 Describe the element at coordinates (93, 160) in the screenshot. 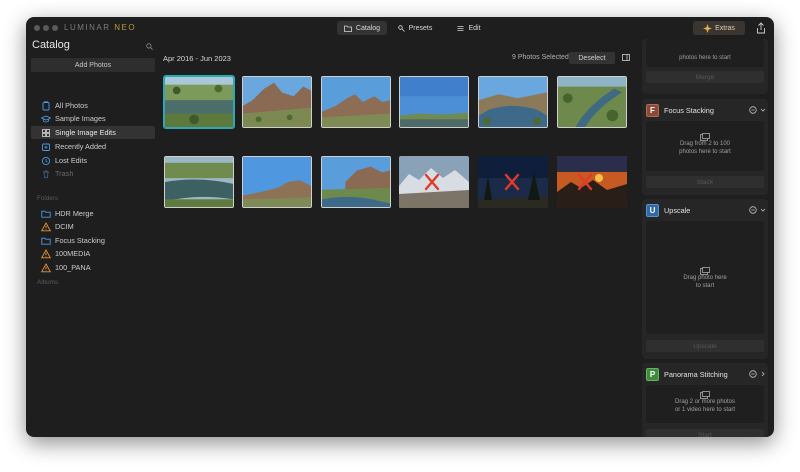

I see `sidebar-item-lost-edits: Lost Edits` at that location.